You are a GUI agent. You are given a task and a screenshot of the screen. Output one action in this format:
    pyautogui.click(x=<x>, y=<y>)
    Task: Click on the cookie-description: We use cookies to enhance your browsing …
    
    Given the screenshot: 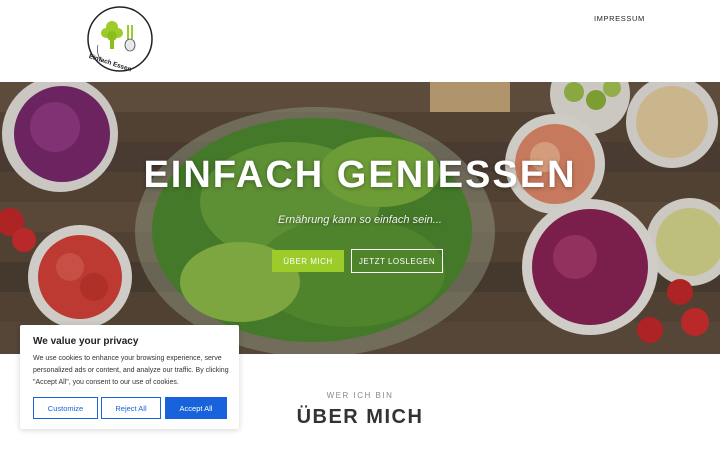 What is the action you would take?
    pyautogui.click(x=131, y=370)
    